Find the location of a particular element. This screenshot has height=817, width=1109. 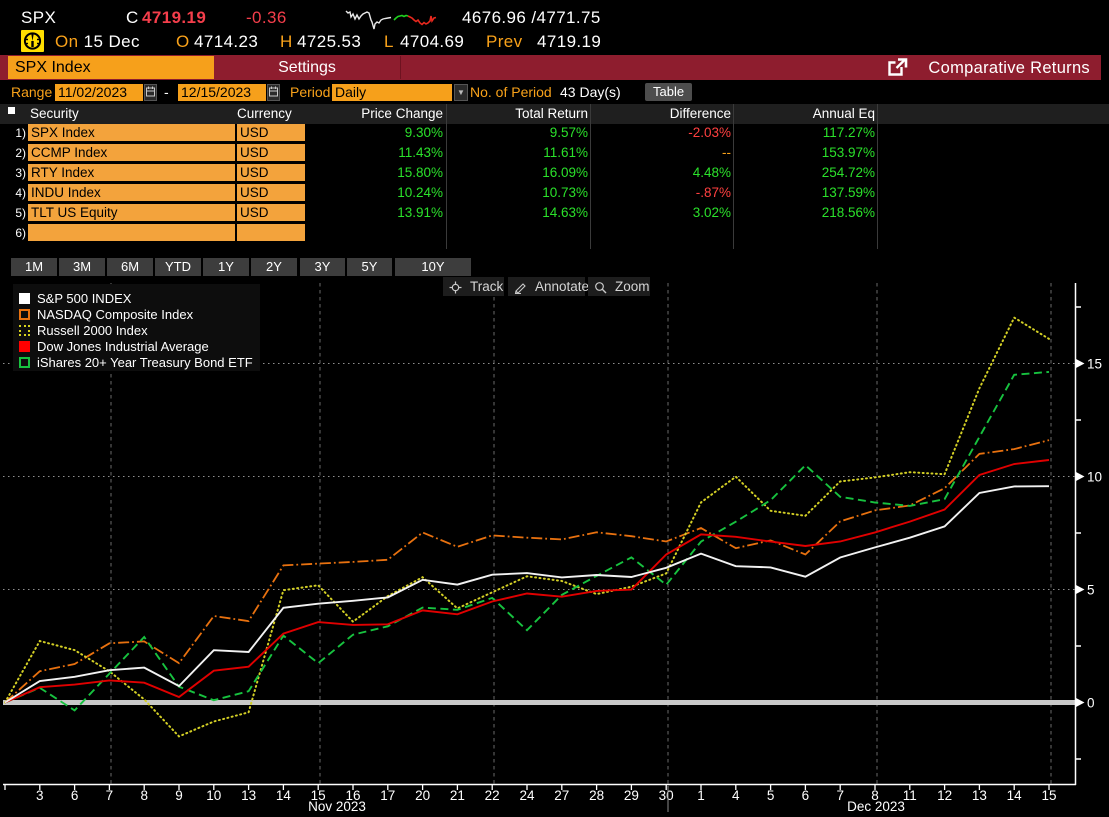

svg-text: 1 is located at coordinates (701, 795).